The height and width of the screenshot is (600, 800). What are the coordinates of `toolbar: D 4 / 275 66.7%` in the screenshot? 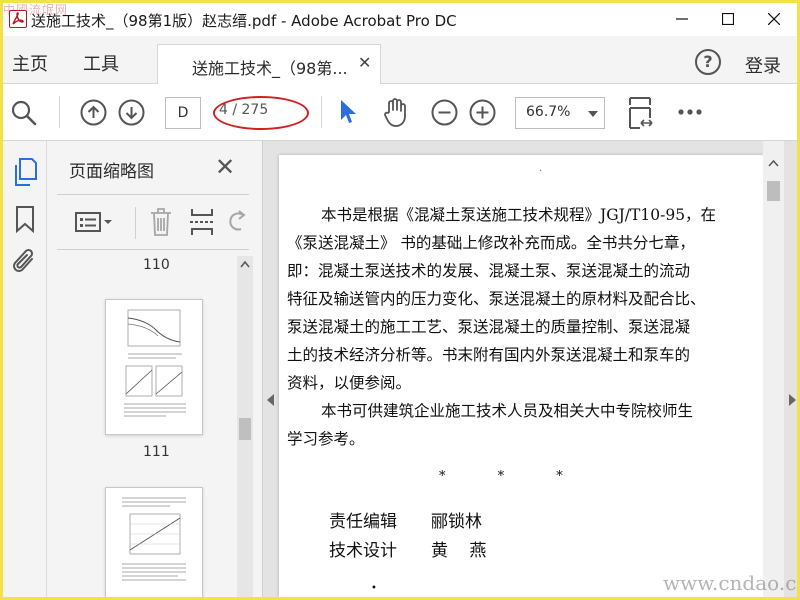 It's located at (400, 112).